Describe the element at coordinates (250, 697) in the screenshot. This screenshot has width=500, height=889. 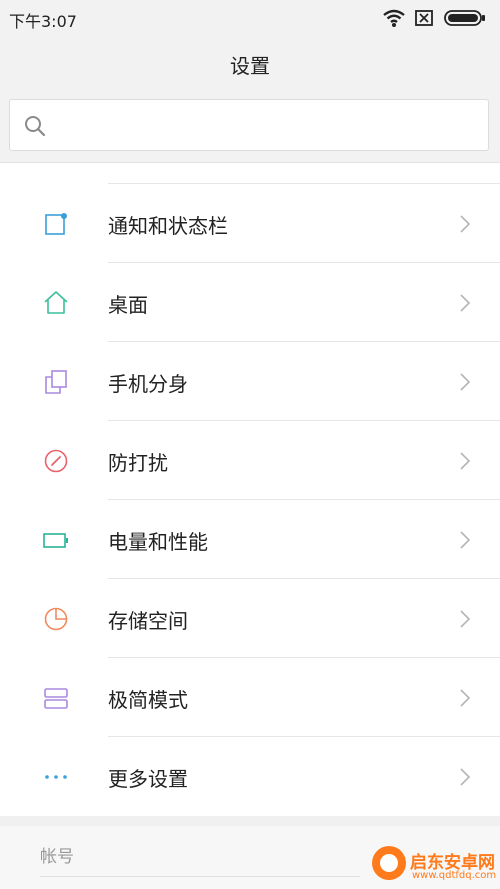
I see `settings-item-simple-mode: 极简模式` at that location.